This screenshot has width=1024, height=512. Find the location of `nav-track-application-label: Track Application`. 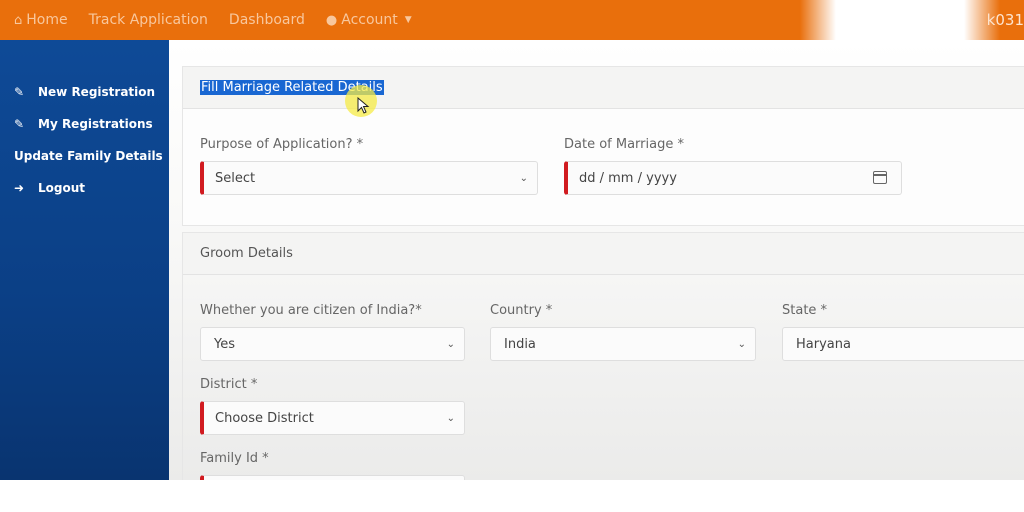

nav-track-application-label: Track Application is located at coordinates (148, 20).